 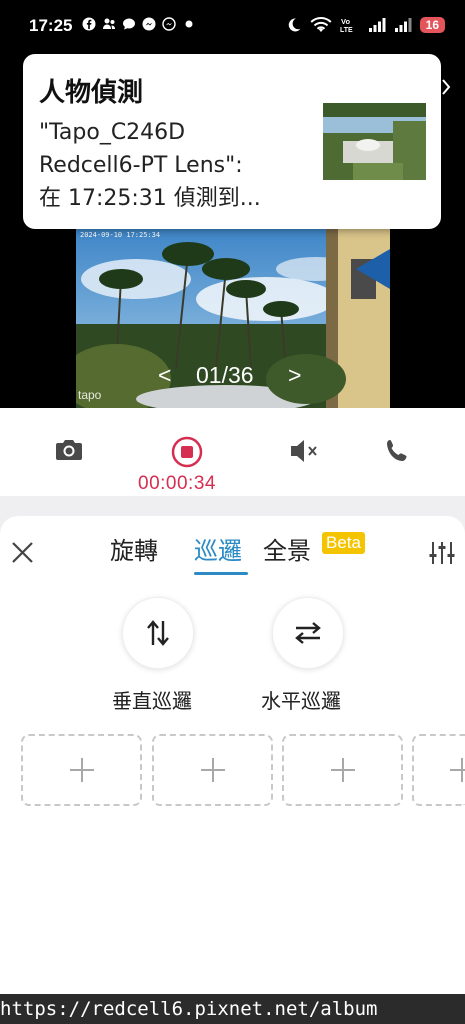 I want to click on notification-thumbnail, so click(x=374, y=141).